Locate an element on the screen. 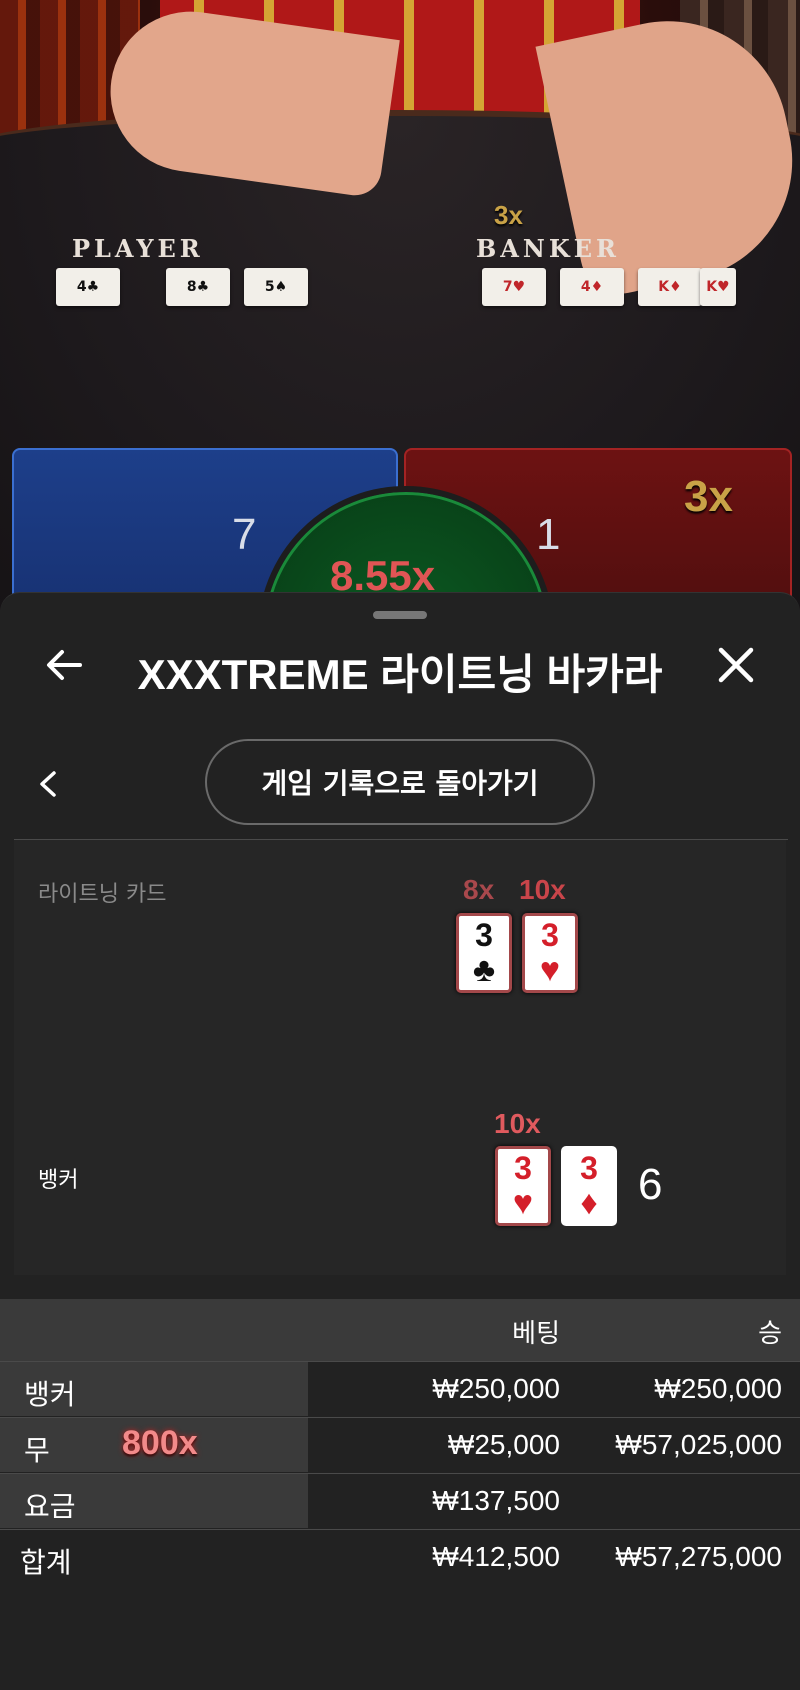 The height and width of the screenshot is (1690, 800). table-banker-card-3: K♦ is located at coordinates (670, 287).